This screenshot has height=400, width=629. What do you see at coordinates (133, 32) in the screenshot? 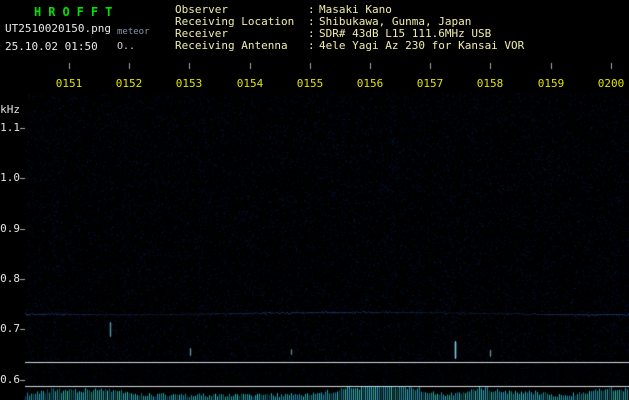
I see `observation-mode-label: meteor` at bounding box center [133, 32].